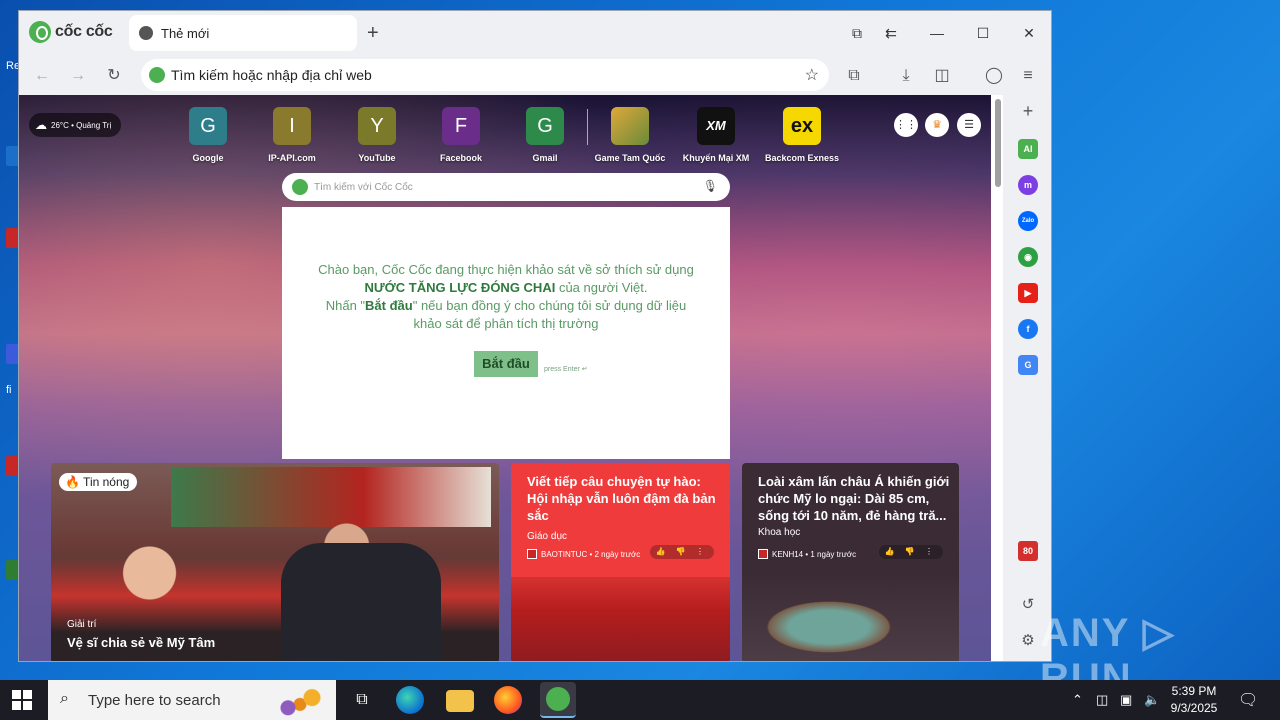  What do you see at coordinates (508, 700) in the screenshot?
I see `firefox-icon` at bounding box center [508, 700].